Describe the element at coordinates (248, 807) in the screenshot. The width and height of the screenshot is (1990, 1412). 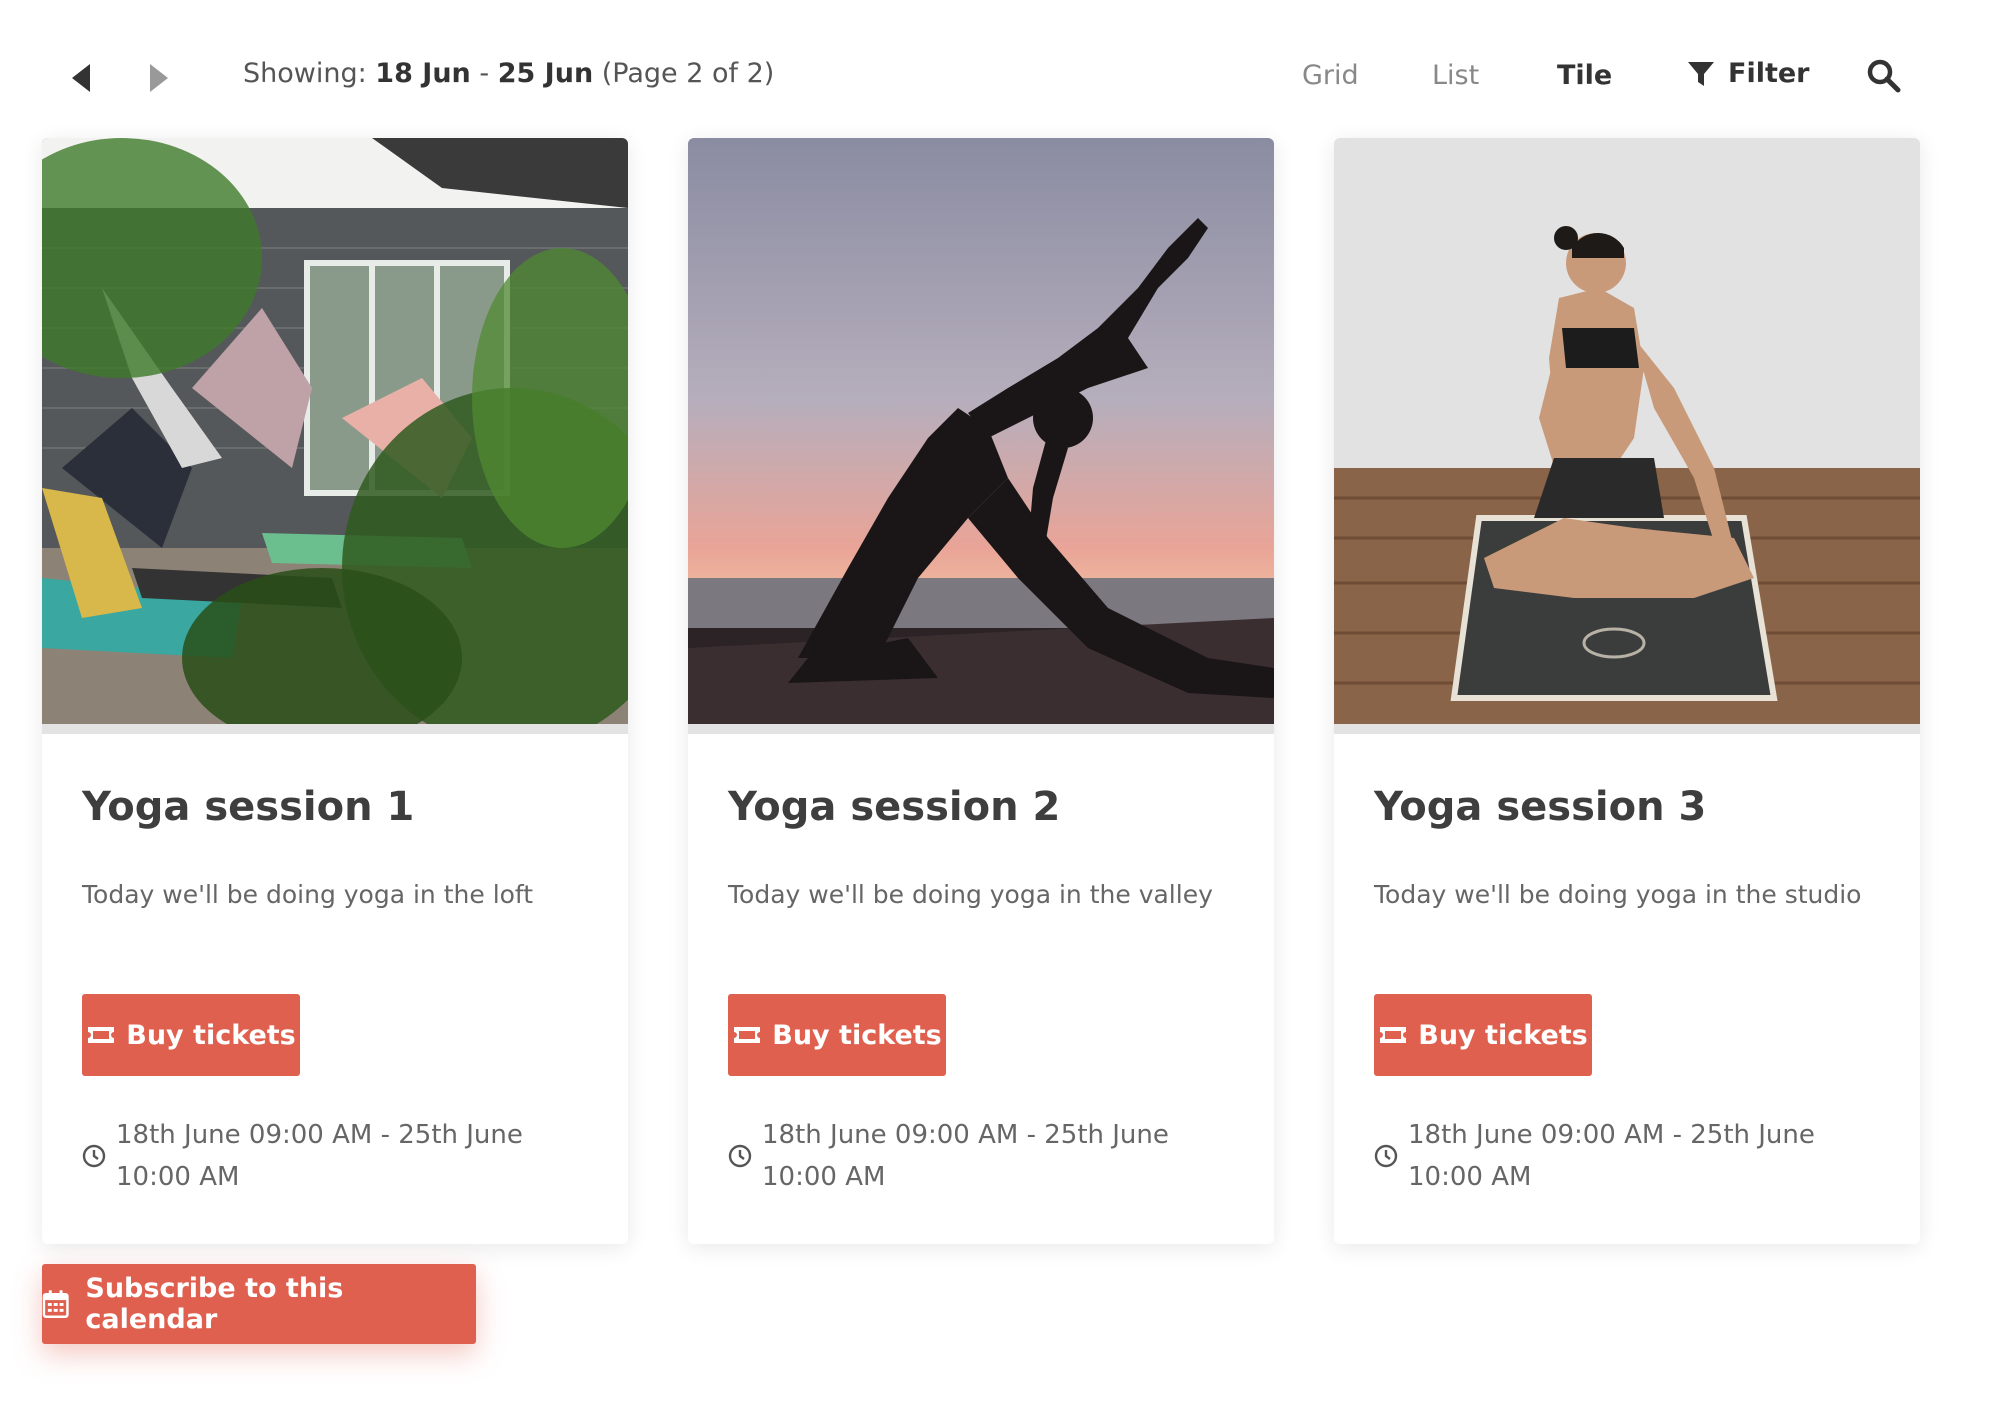
I see `event-title: Yoga session 1` at that location.